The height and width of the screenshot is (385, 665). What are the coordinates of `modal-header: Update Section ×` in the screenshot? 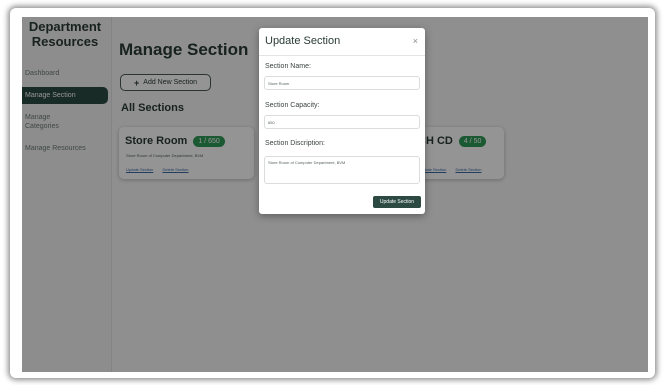 It's located at (342, 42).